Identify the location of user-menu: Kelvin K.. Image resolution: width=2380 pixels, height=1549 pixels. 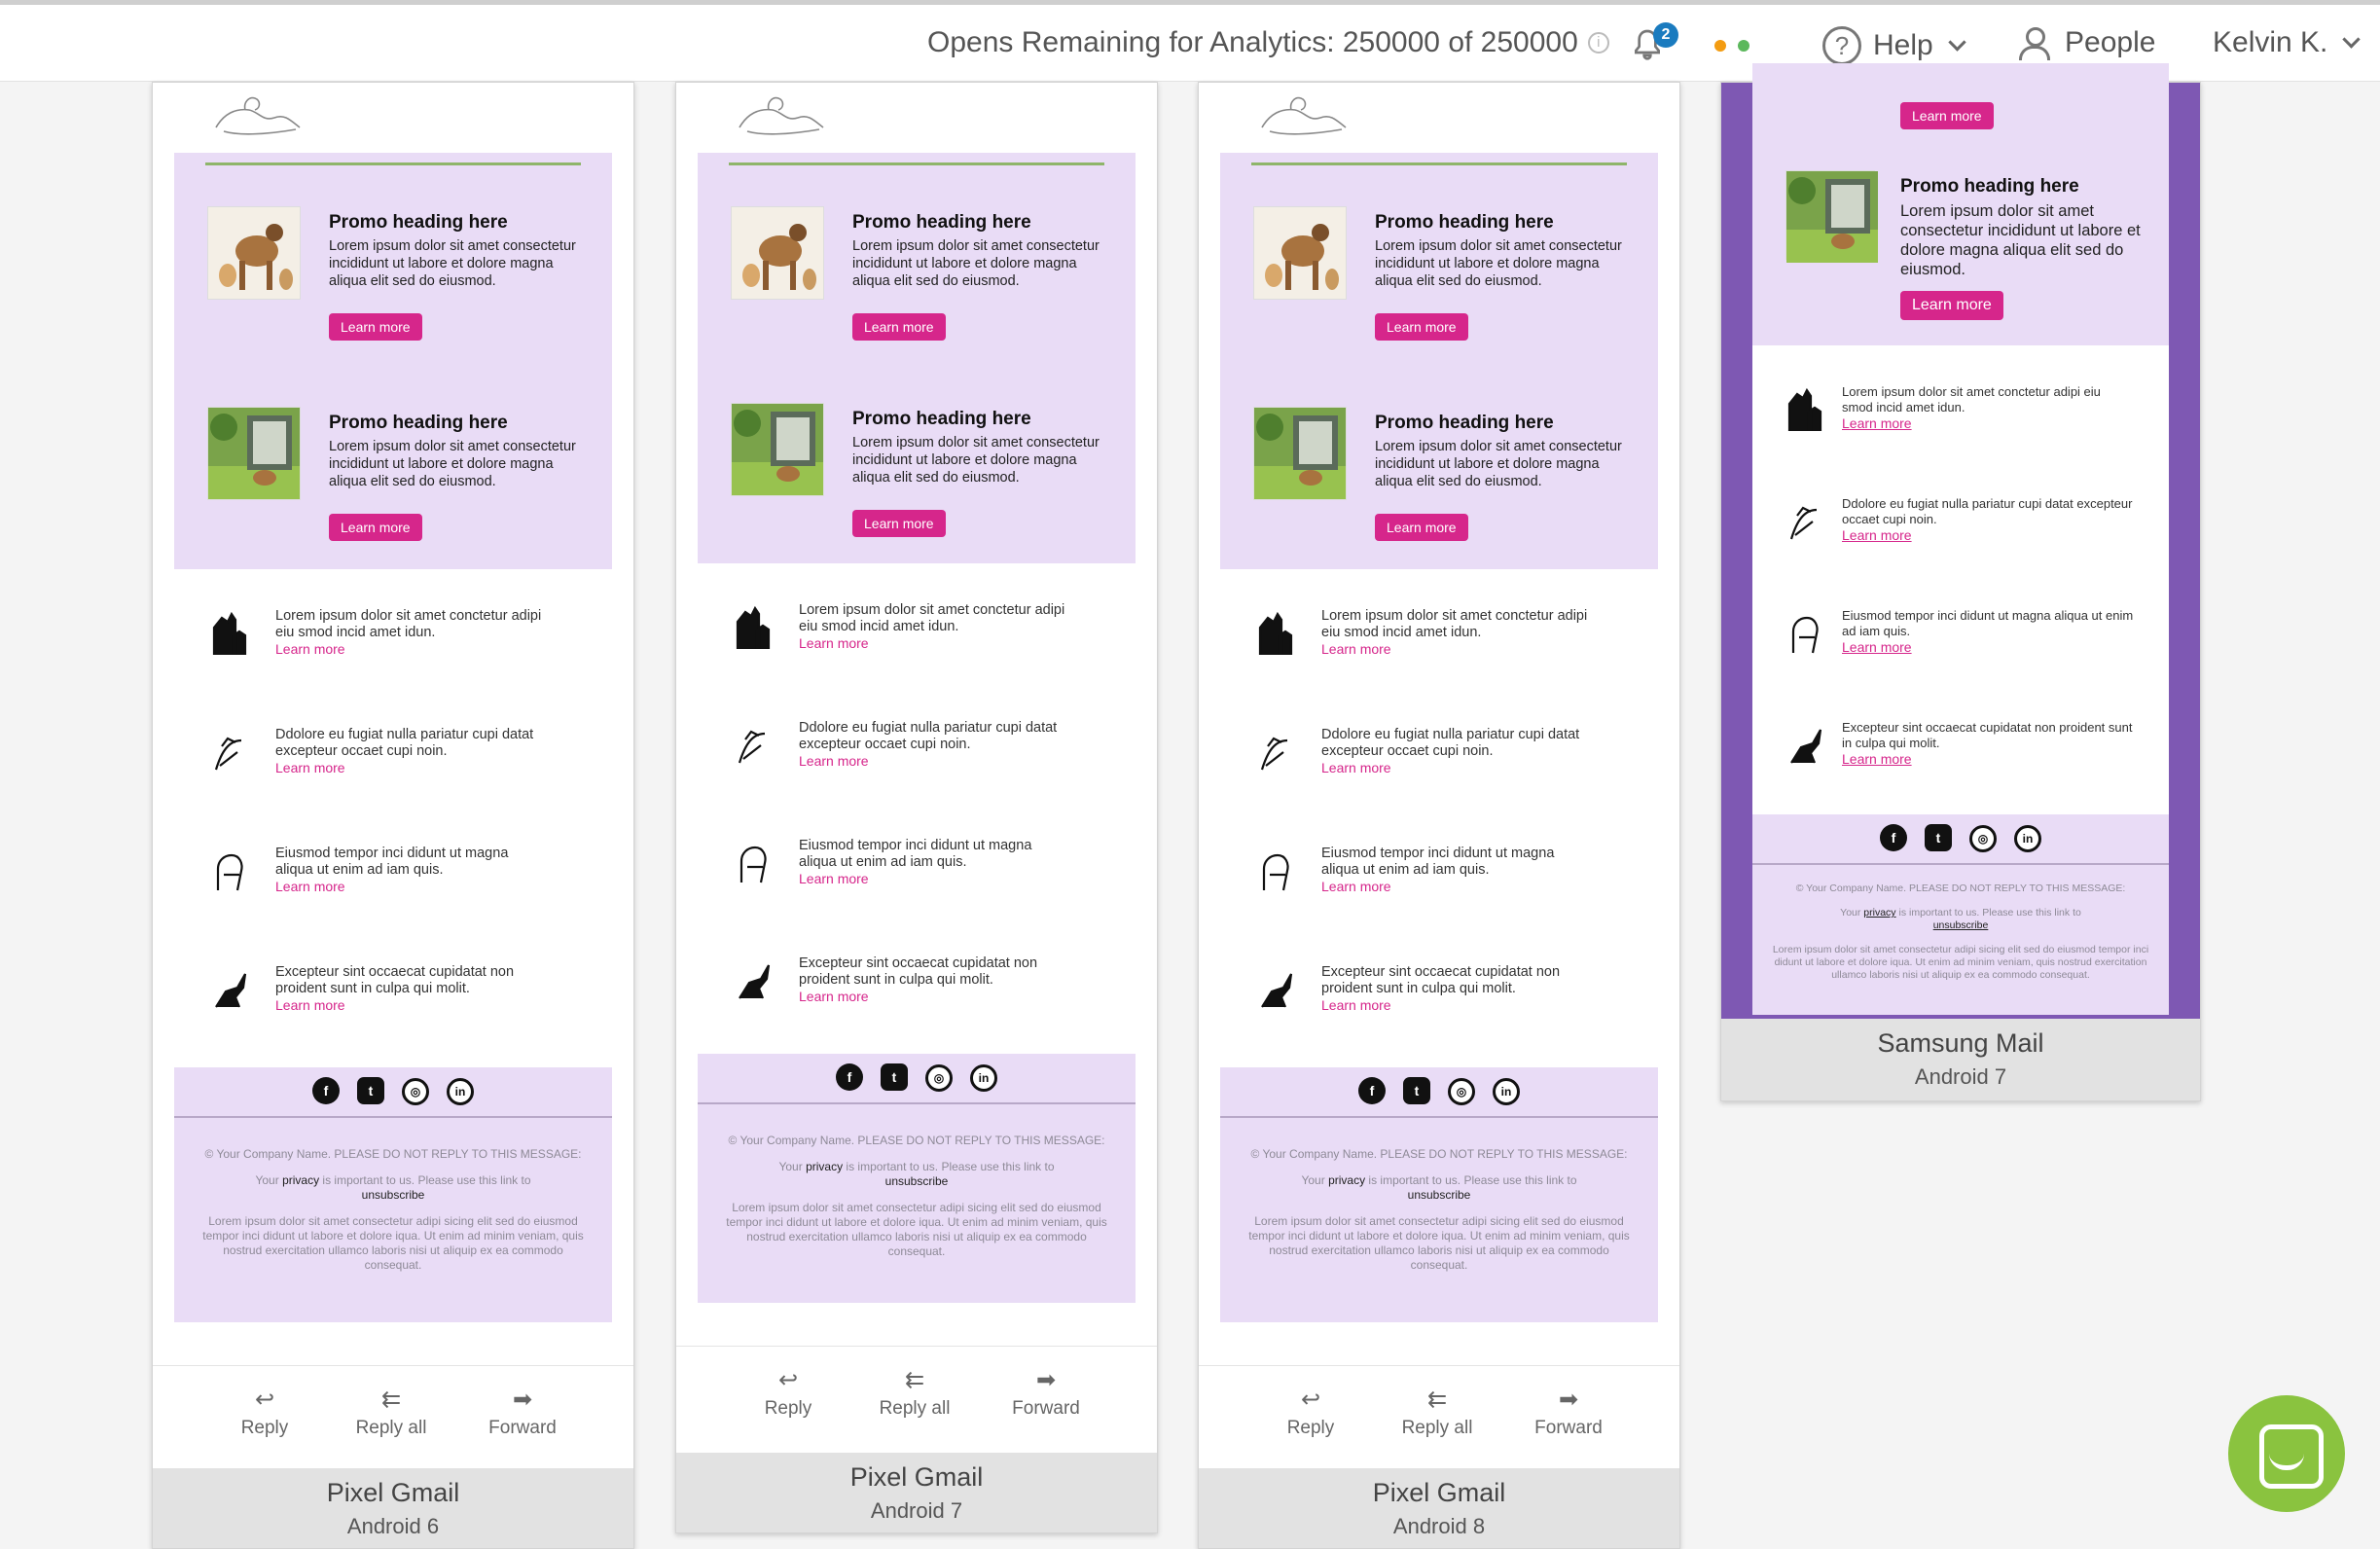
(2287, 43).